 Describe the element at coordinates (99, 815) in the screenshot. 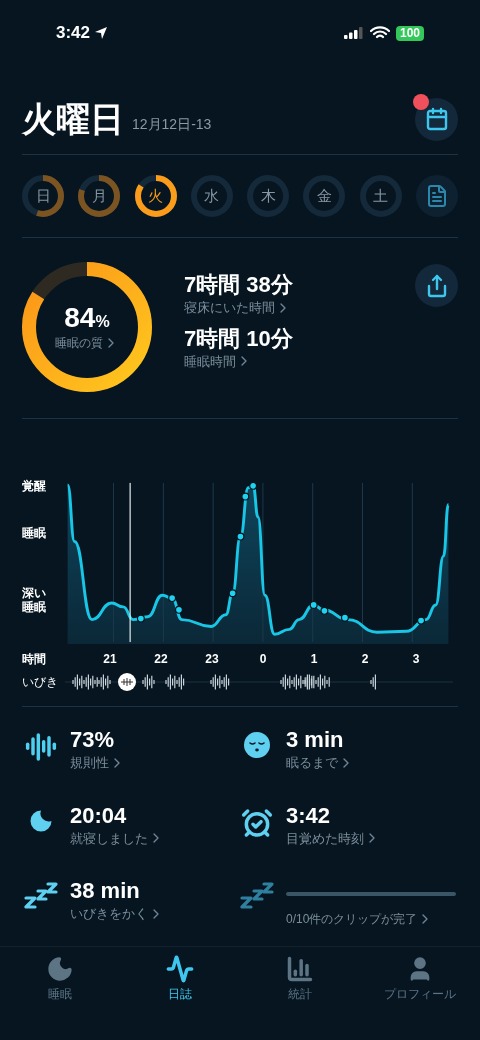

I see `stat-value: 20:04` at that location.